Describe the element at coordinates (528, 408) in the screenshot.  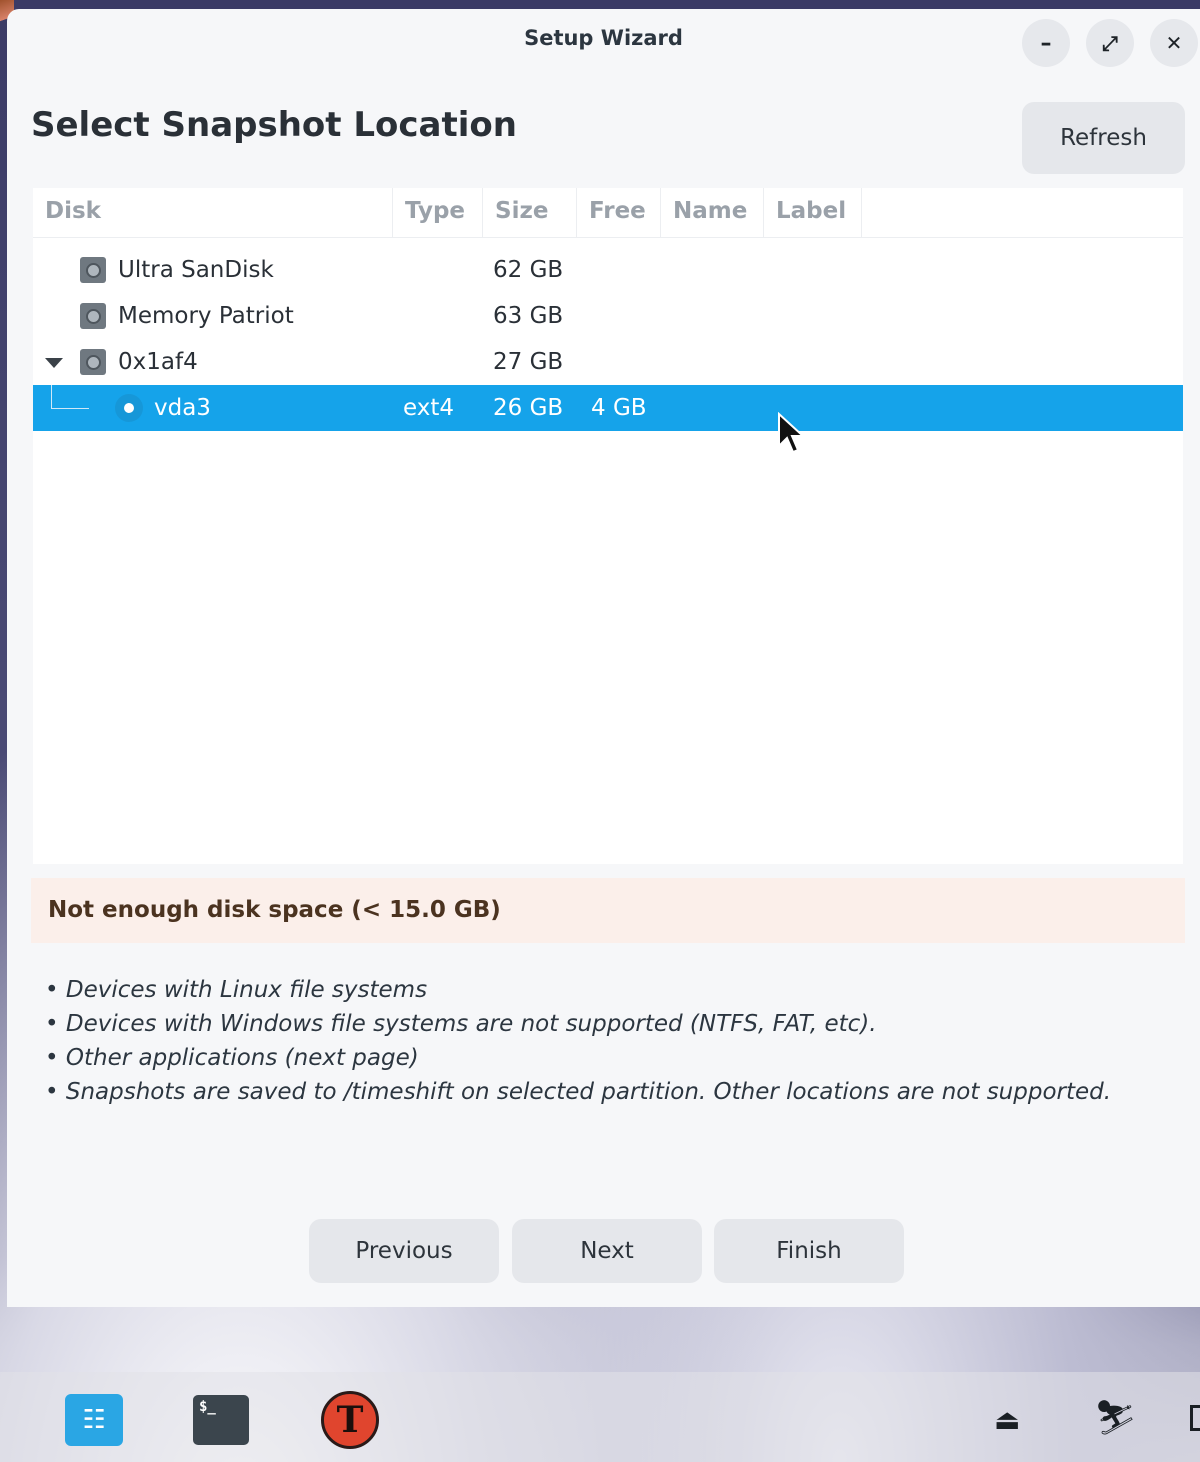
I see `partition-size: 26 GB` at that location.